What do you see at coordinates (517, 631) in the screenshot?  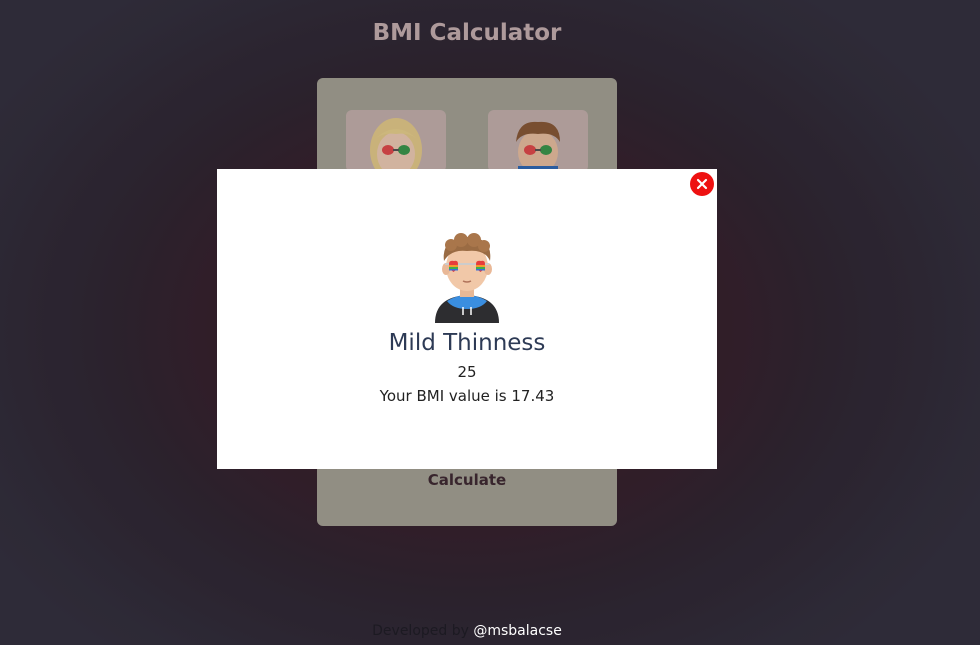 I see `author-link: @msbalacse` at bounding box center [517, 631].